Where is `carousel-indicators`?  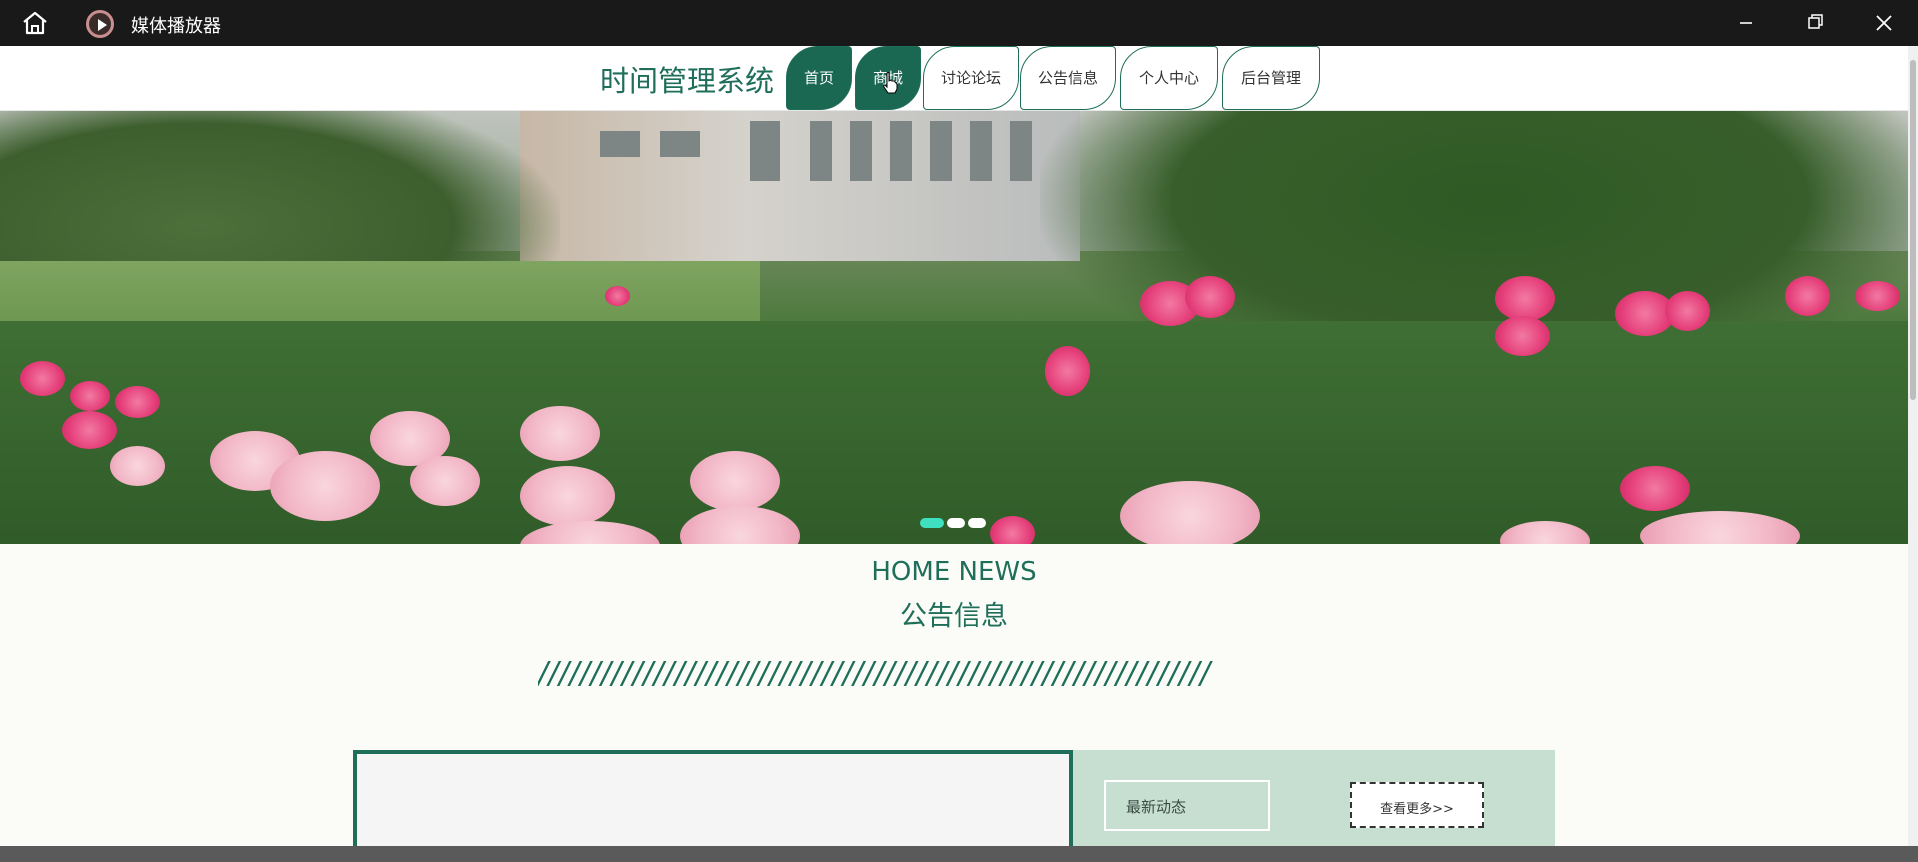 carousel-indicators is located at coordinates (954, 520).